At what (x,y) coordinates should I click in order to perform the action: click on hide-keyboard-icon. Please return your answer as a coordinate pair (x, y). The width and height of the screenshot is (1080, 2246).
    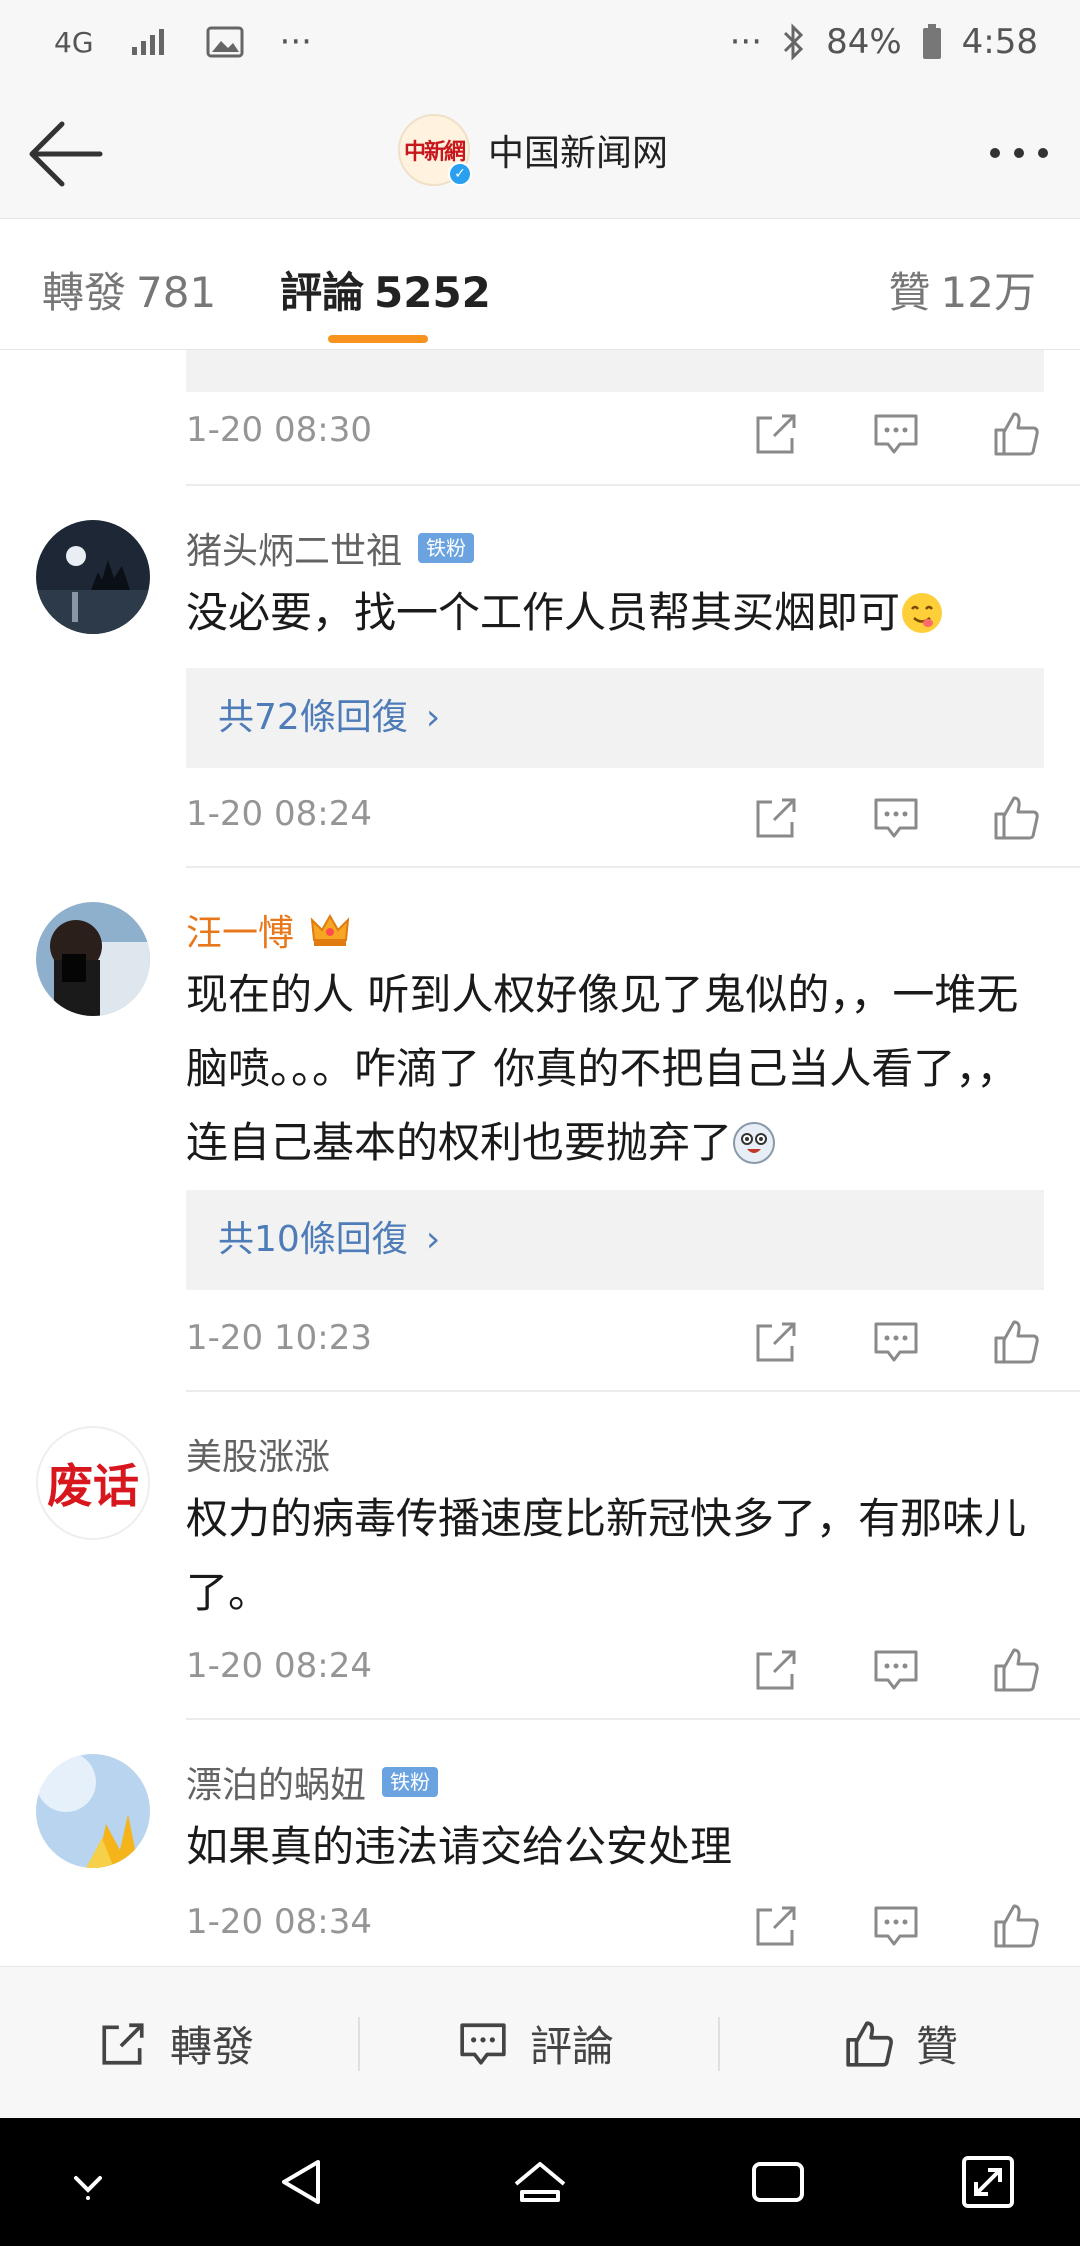
    Looking at the image, I should click on (88, 2182).